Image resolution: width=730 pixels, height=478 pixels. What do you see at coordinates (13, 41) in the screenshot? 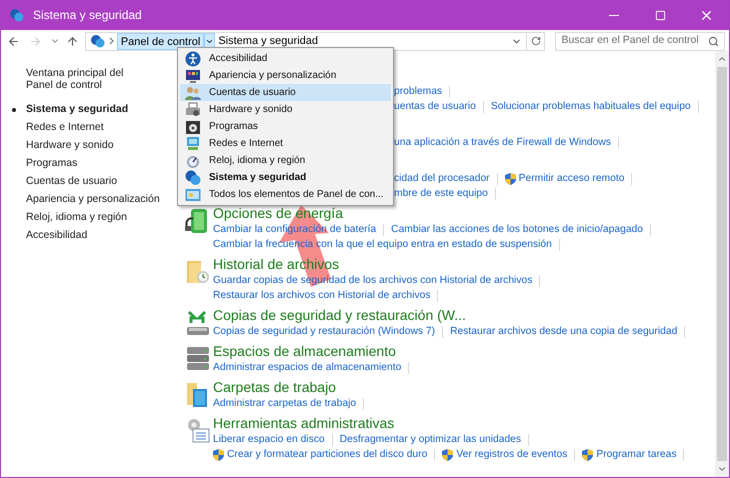
I see `back-arrow-icon` at bounding box center [13, 41].